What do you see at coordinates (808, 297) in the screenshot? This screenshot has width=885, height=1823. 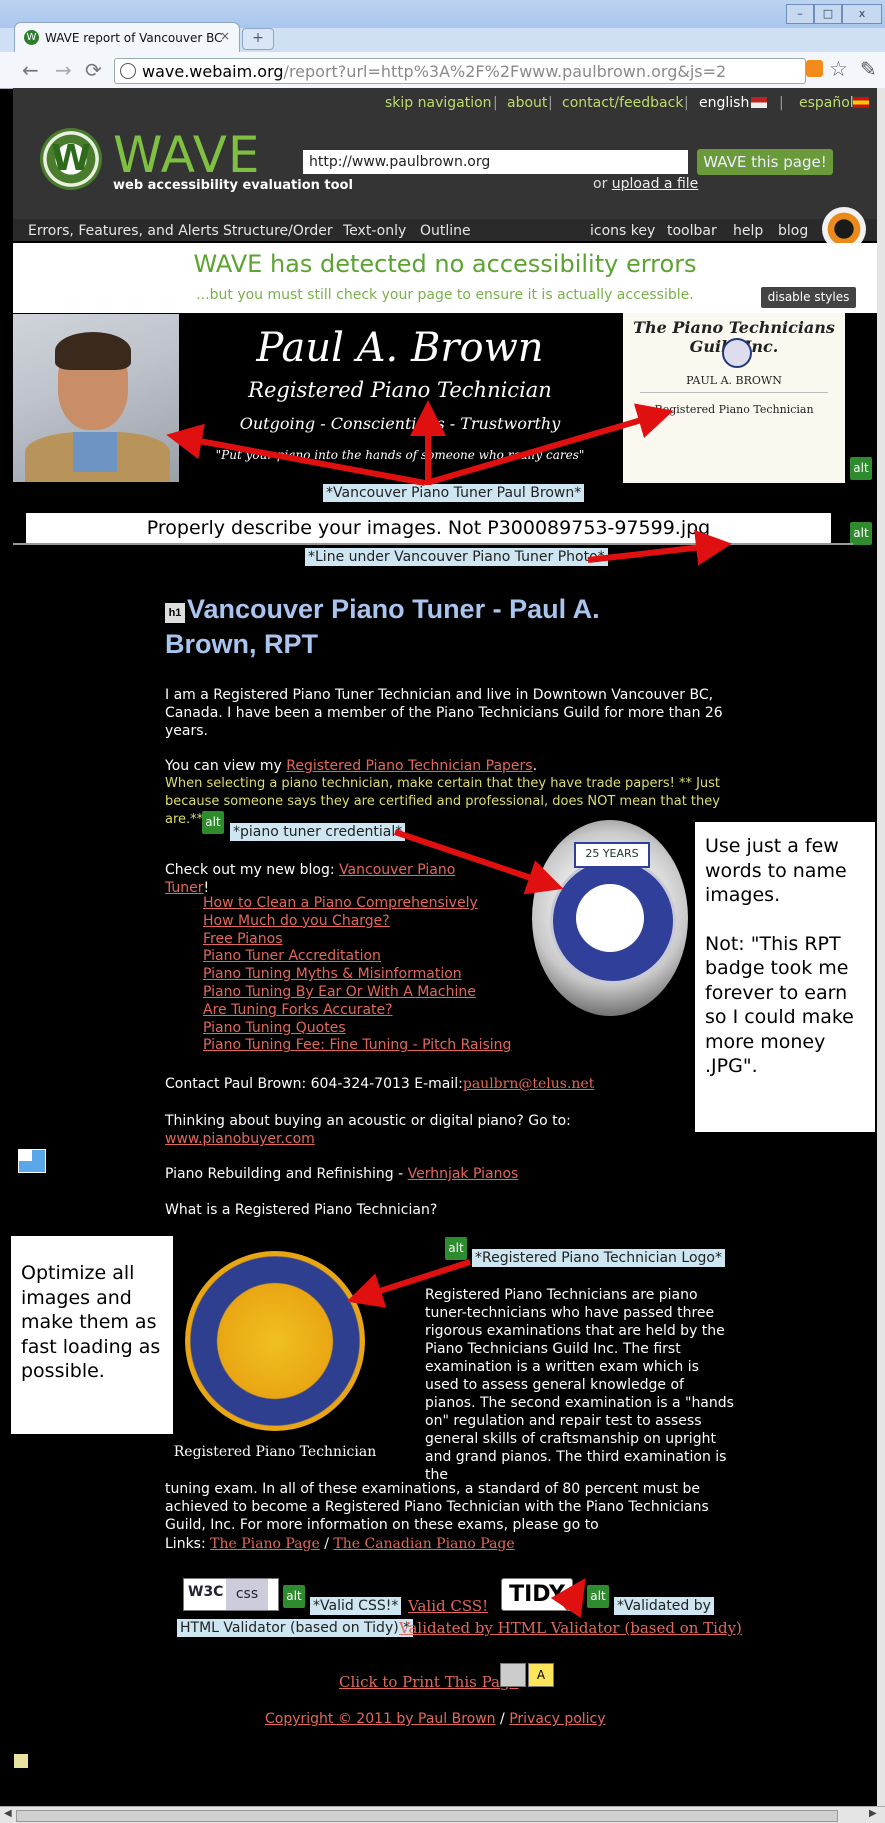 I see `disable-styles-button: disable styles` at bounding box center [808, 297].